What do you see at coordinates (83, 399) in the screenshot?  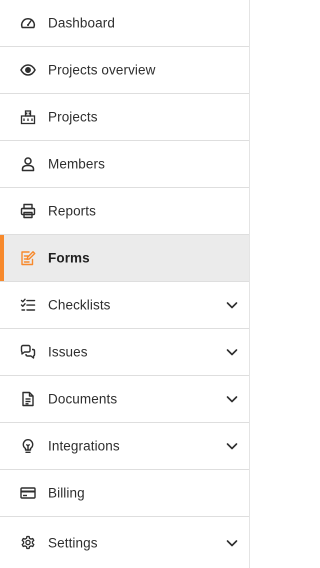 I see `sidebar-item-label: Documents` at bounding box center [83, 399].